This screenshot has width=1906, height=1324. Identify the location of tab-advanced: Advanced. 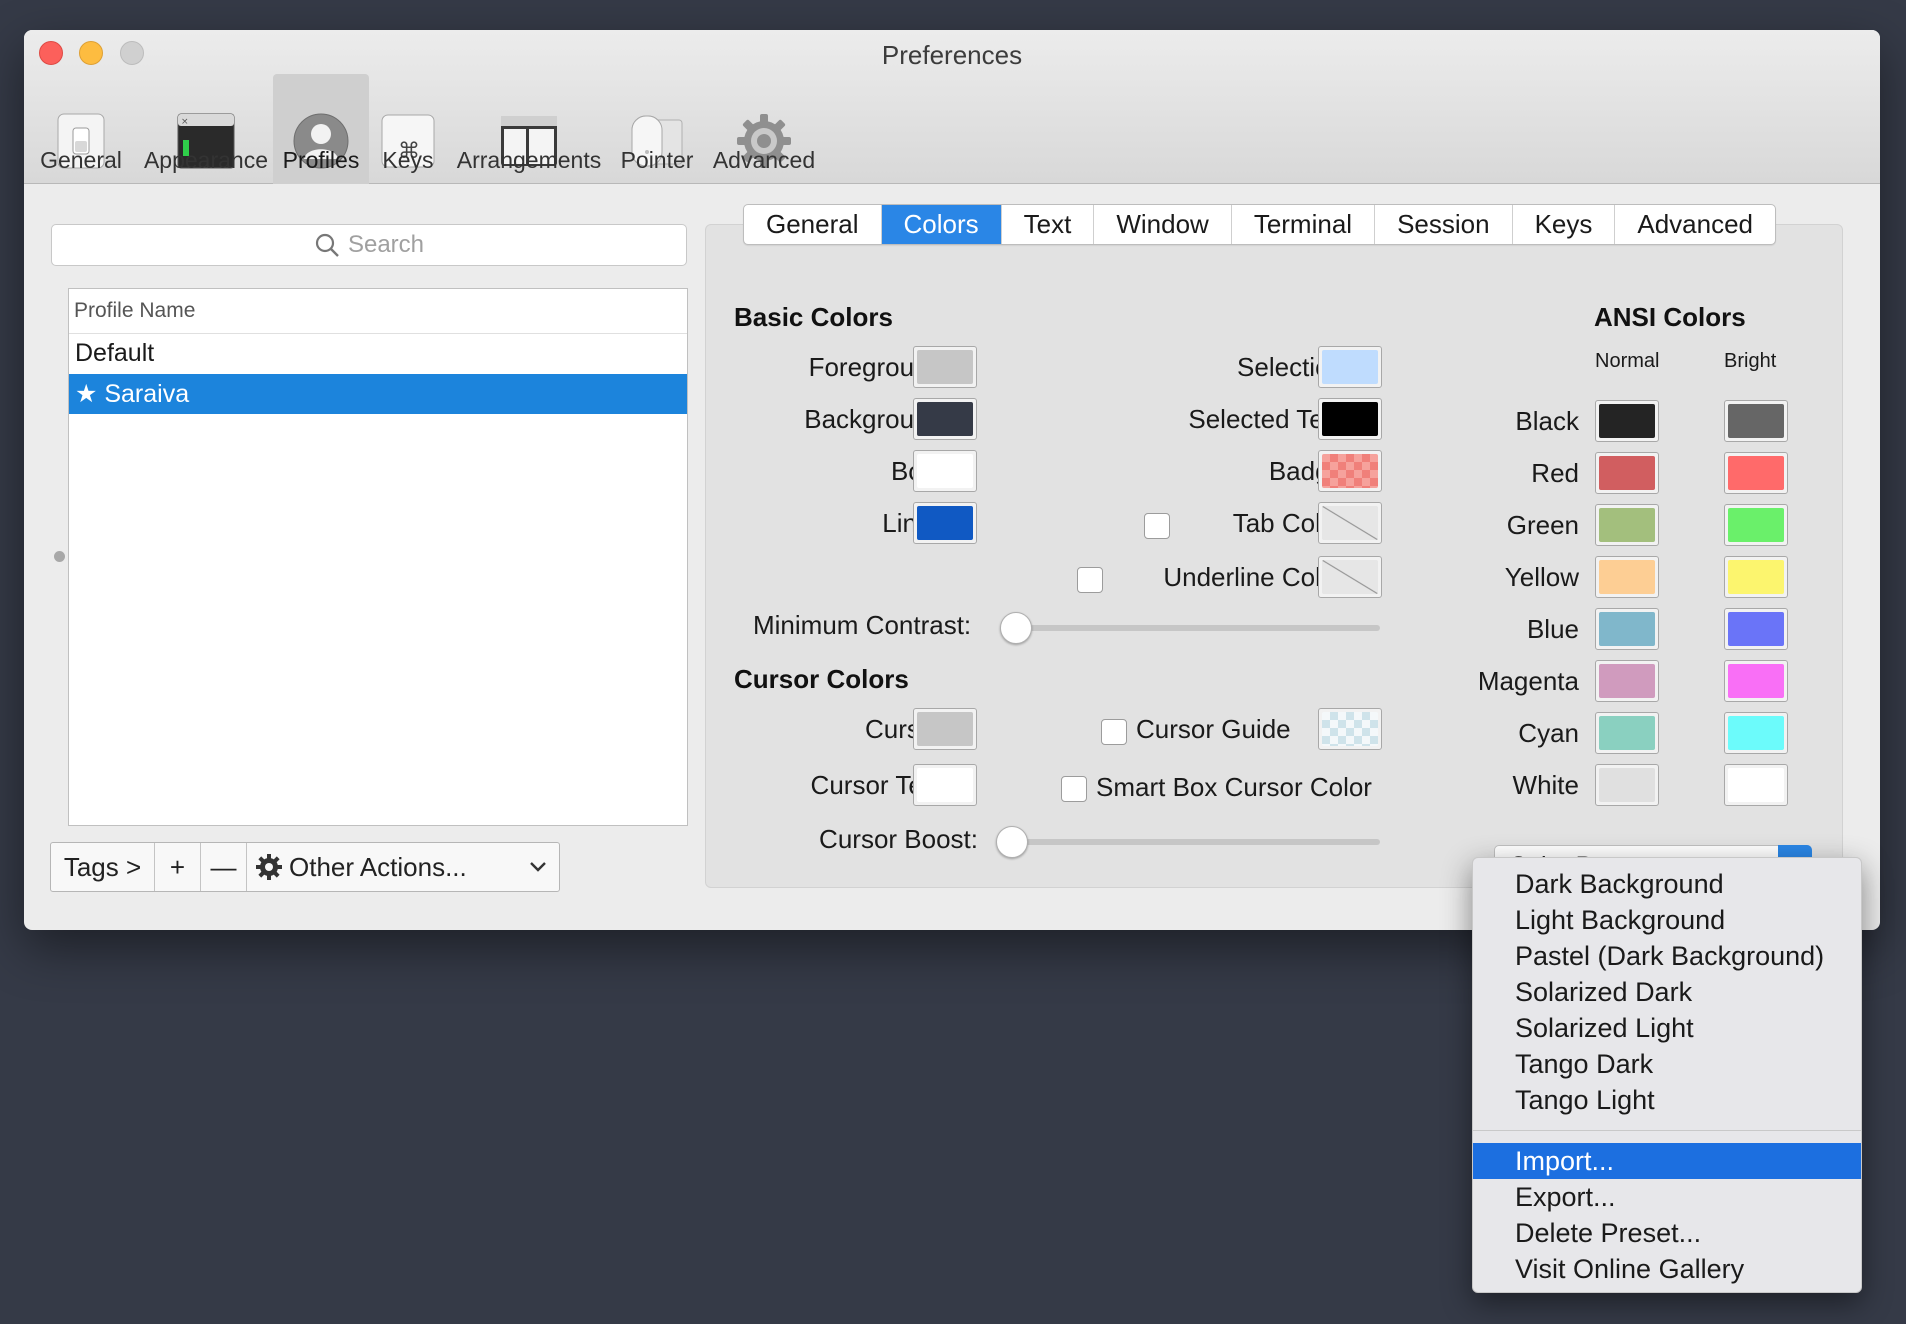
(1695, 224).